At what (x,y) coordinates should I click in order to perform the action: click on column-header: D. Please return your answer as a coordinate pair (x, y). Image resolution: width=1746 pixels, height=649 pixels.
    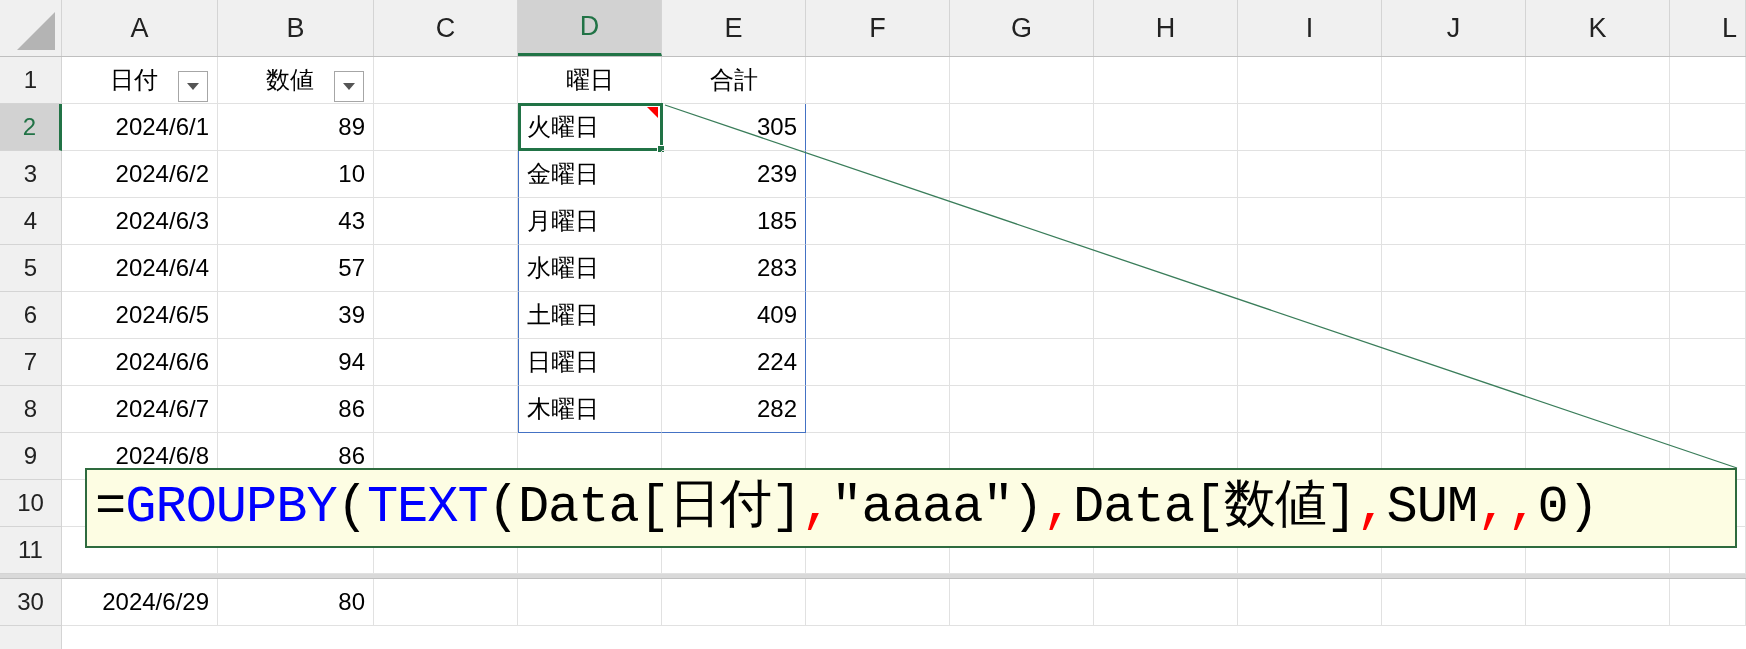
    Looking at the image, I should click on (590, 28).